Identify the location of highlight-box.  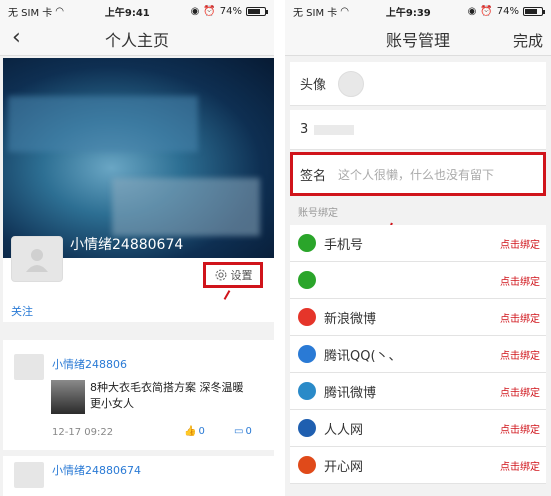
(418, 174).